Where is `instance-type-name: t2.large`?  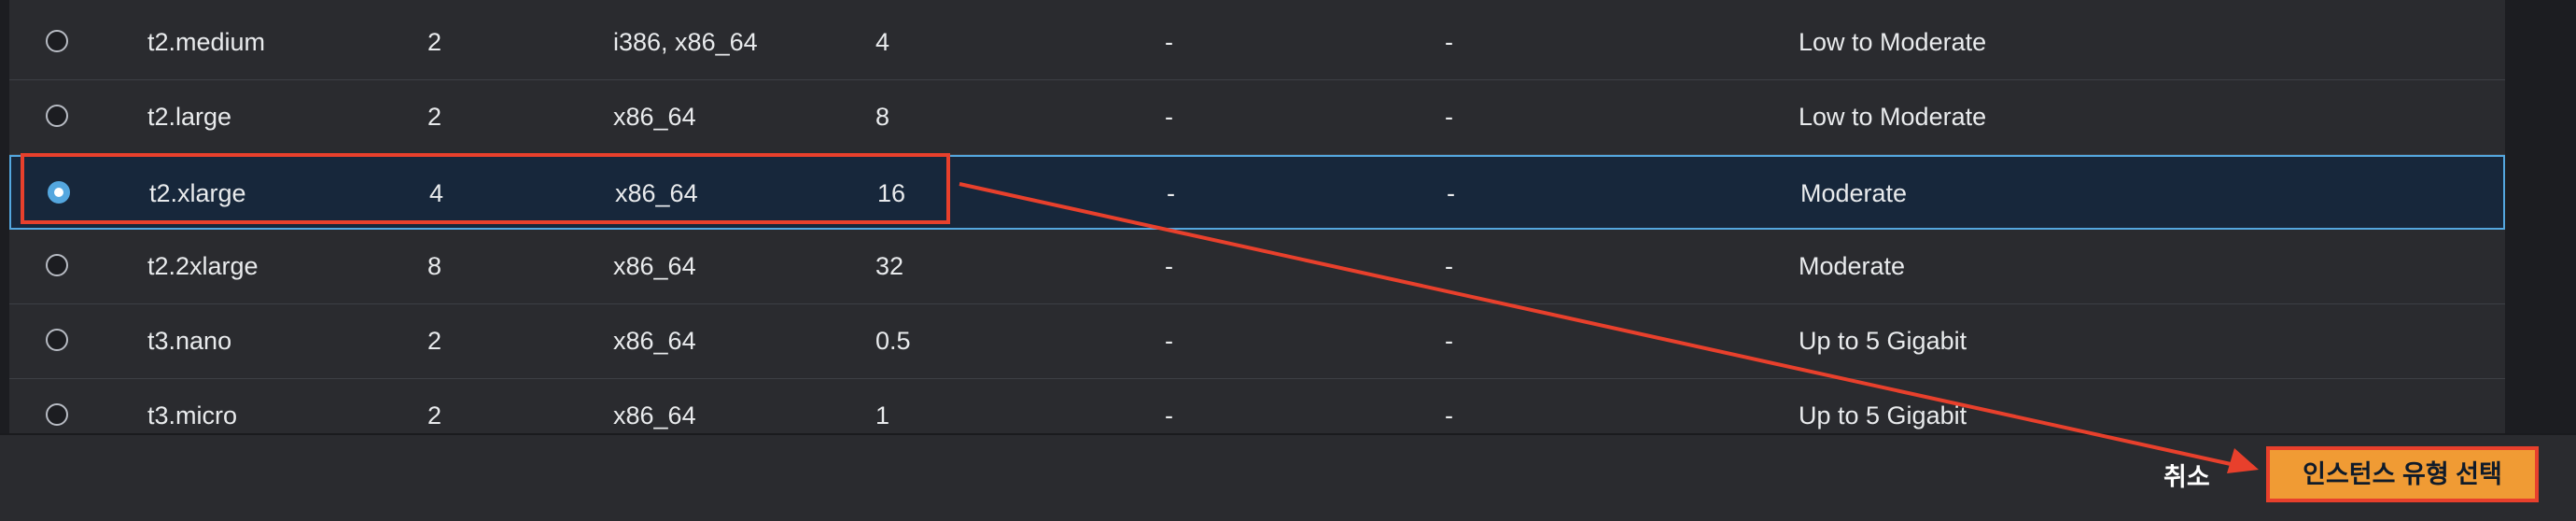
instance-type-name: t2.large is located at coordinates (189, 117).